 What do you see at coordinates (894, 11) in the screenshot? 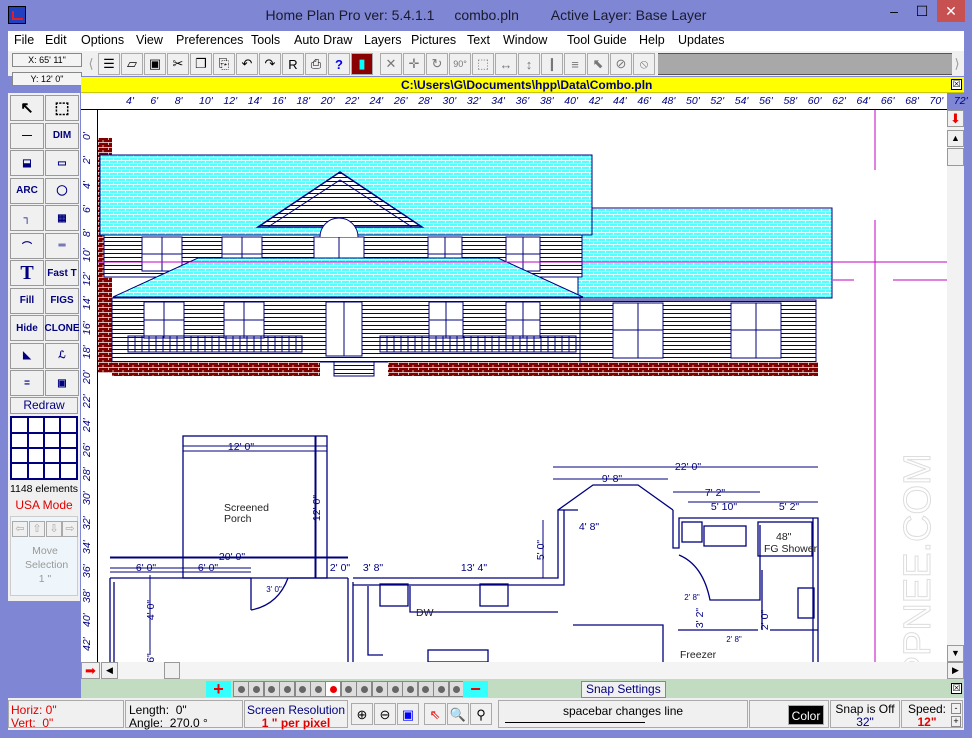
I see `minimize-button: –` at bounding box center [894, 11].